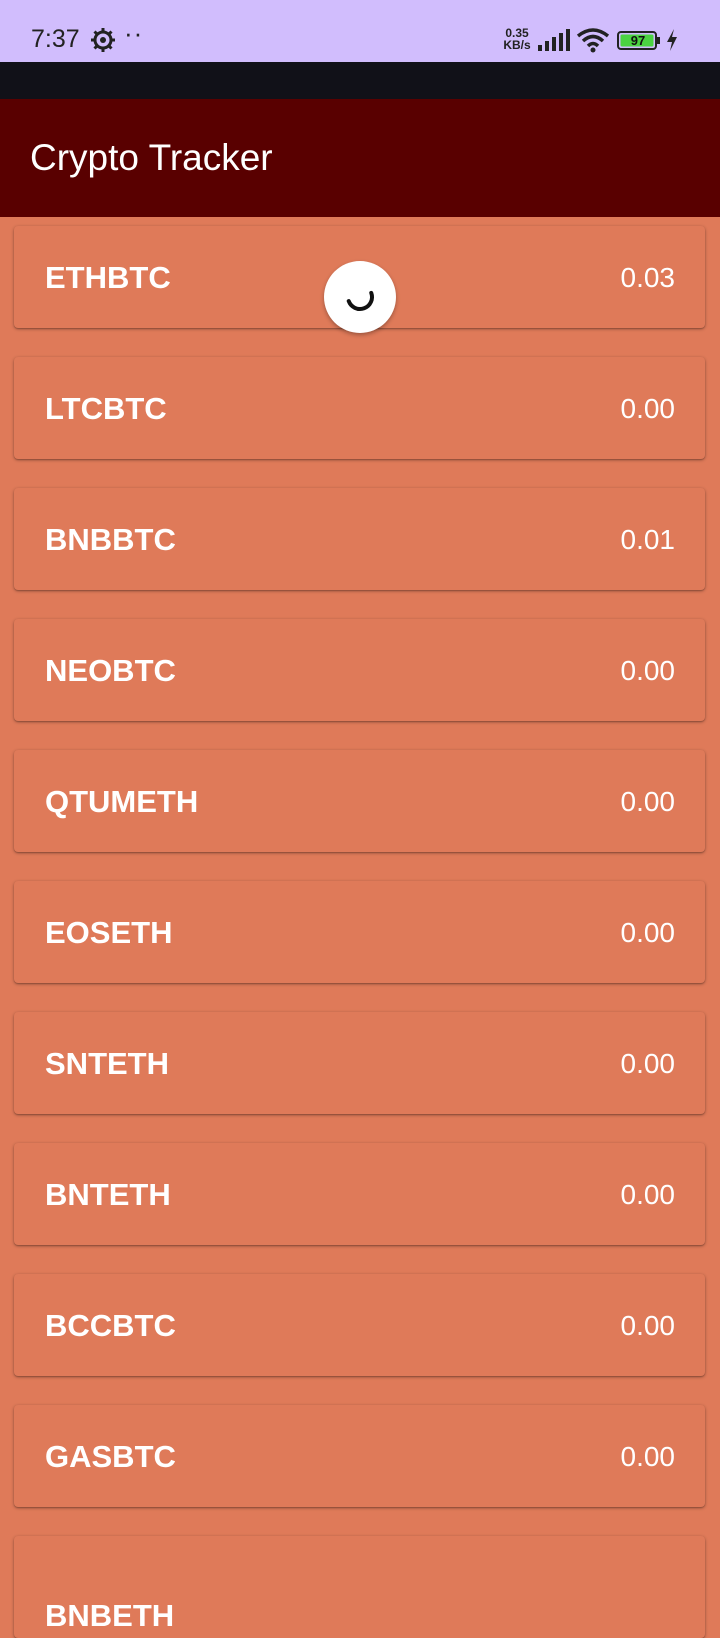 This screenshot has width=720, height=1638. What do you see at coordinates (360, 80) in the screenshot?
I see `status-bar-spacer` at bounding box center [360, 80].